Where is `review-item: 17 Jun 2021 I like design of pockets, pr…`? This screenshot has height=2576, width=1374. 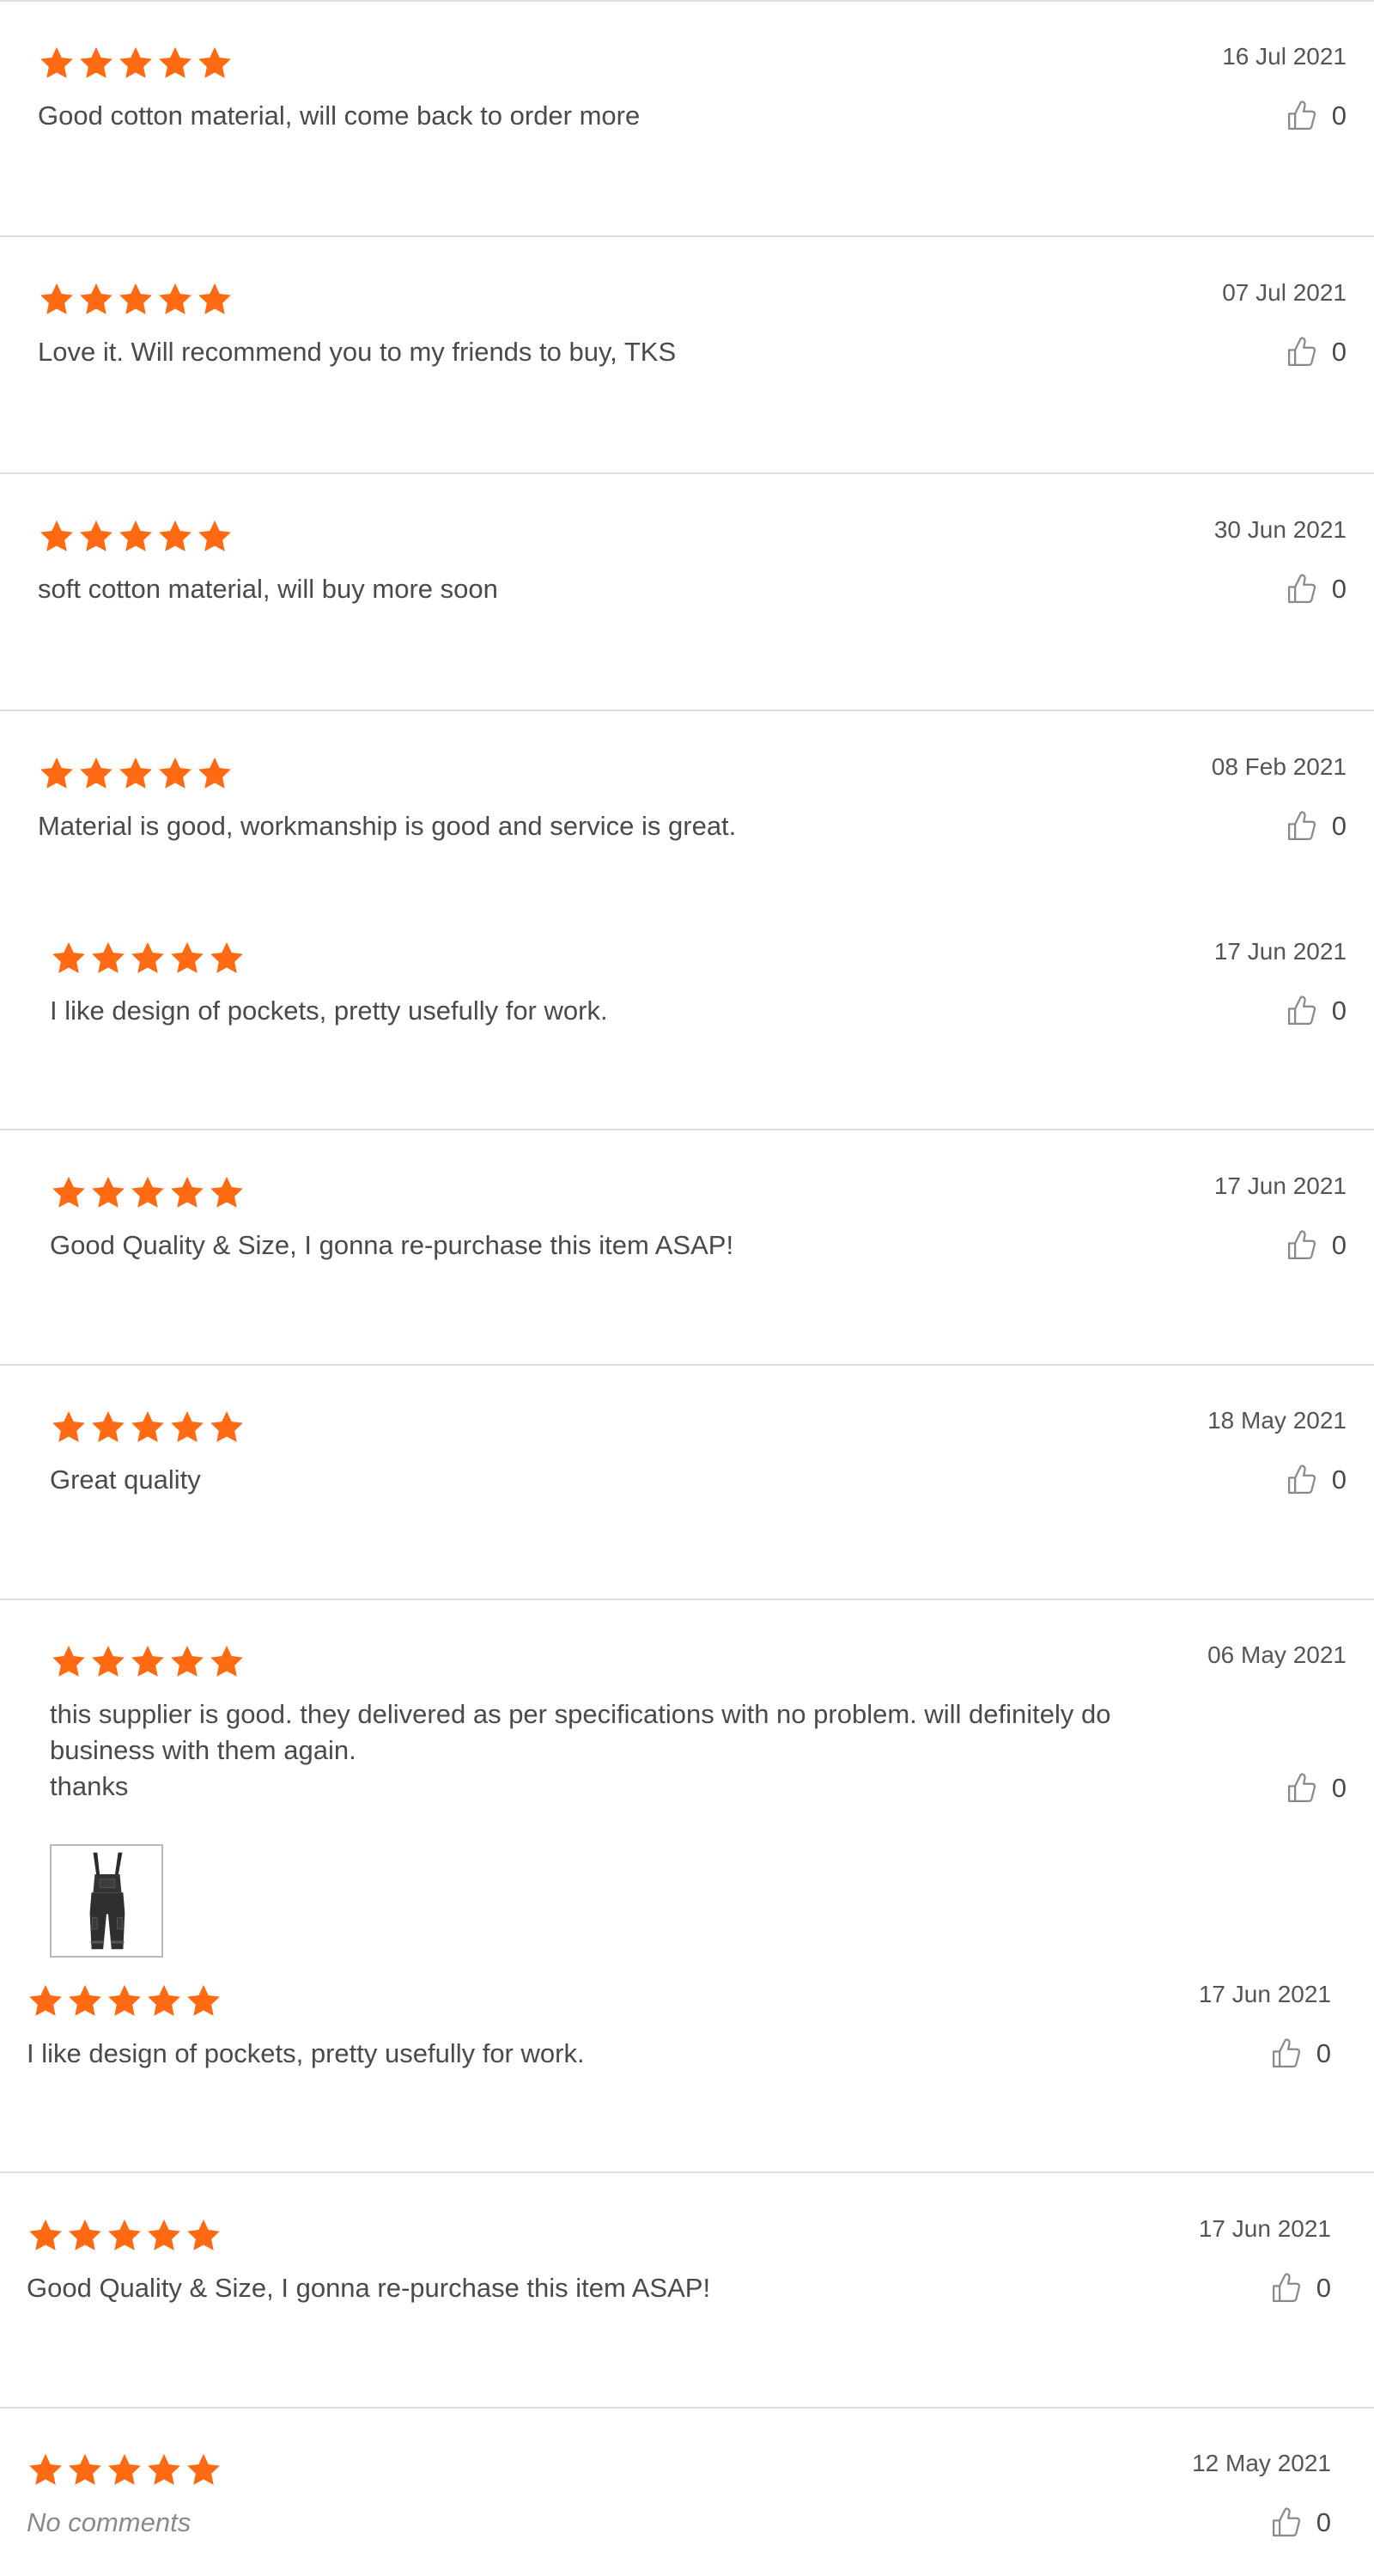
review-item: 17 Jun 2021 I like design of pockets, pr… is located at coordinates (698, 1003).